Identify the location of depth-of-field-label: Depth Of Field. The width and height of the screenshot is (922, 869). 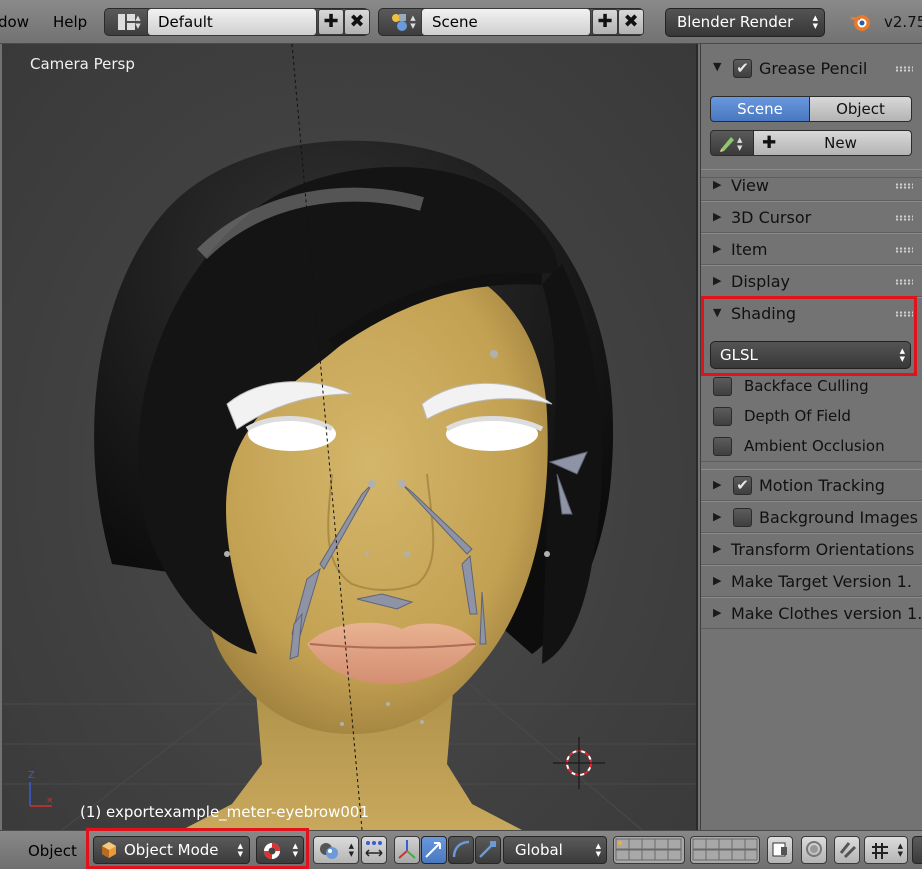
(797, 416).